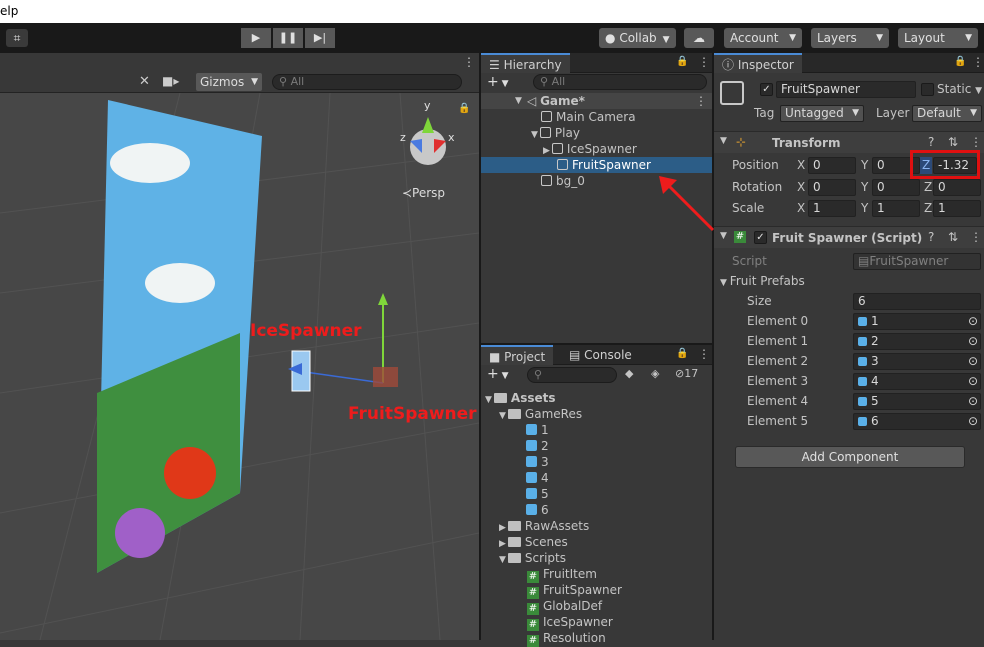  Describe the element at coordinates (566, 638) in the screenshot. I see `project-item: # Resolution` at that location.